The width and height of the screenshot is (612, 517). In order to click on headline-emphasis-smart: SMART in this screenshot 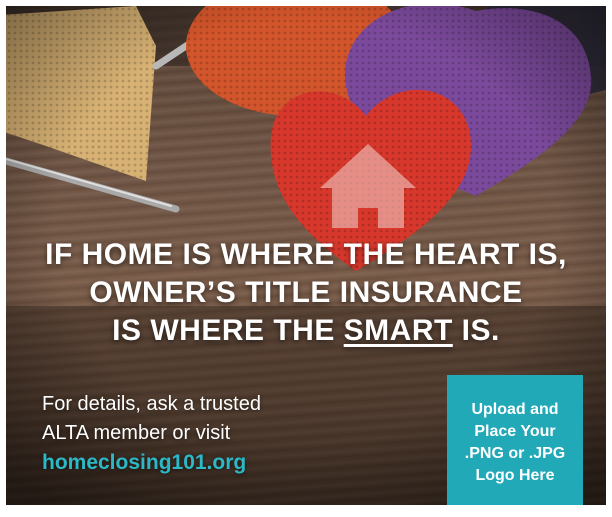, I will do `click(398, 330)`.